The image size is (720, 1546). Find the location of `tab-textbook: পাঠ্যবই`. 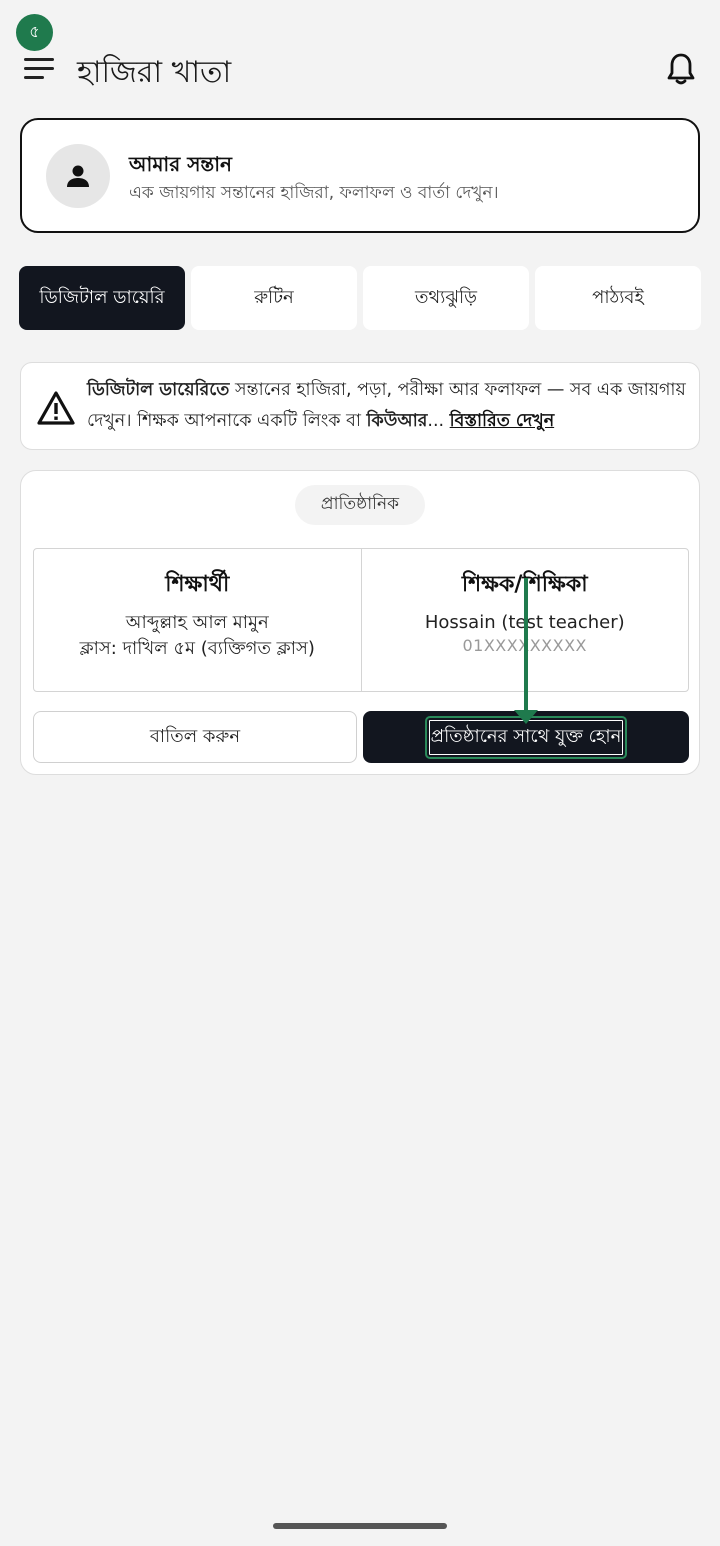

tab-textbook: পাঠ্যবই is located at coordinates (618, 298).